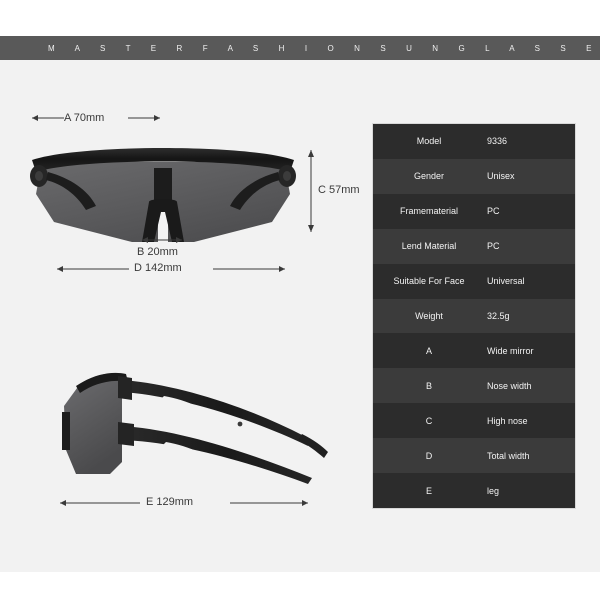 This screenshot has width=600, height=600. Describe the element at coordinates (474, 421) in the screenshot. I see `table-row: C High nose` at that location.